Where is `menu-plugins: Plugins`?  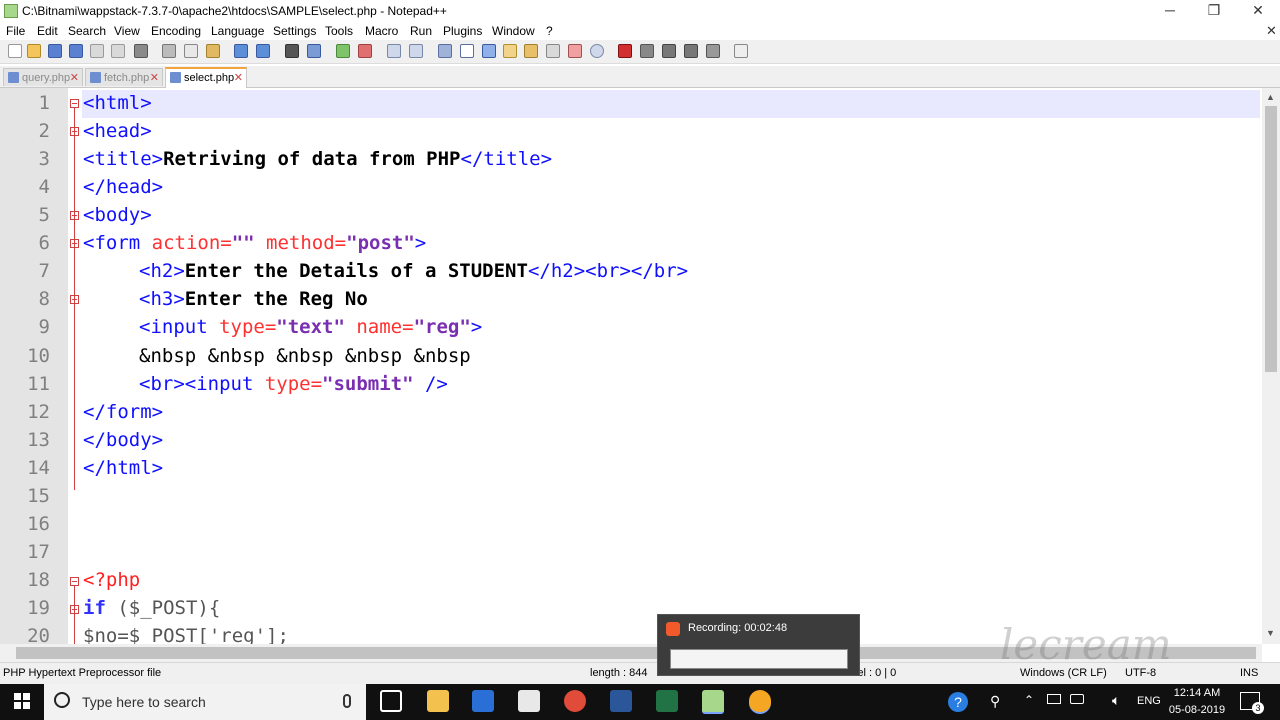 menu-plugins: Plugins is located at coordinates (462, 31).